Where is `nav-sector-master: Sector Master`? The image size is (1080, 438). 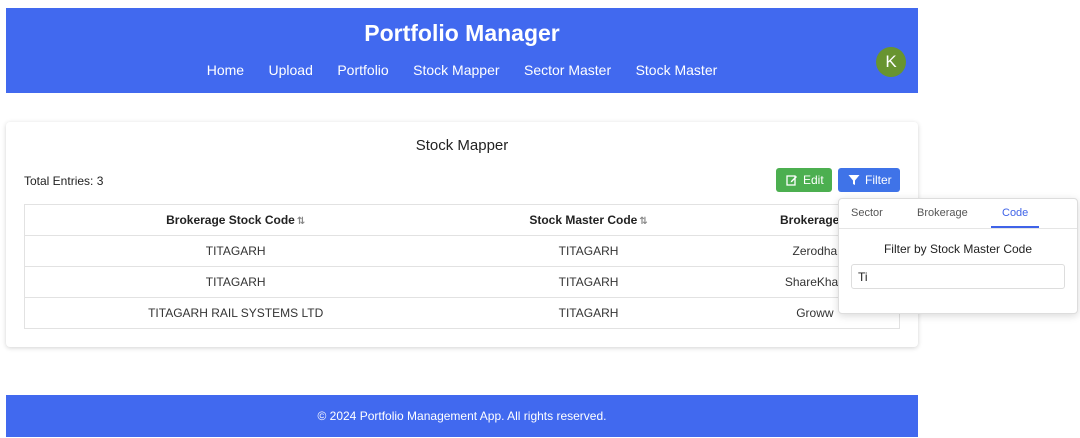
nav-sector-master: Sector Master is located at coordinates (567, 70).